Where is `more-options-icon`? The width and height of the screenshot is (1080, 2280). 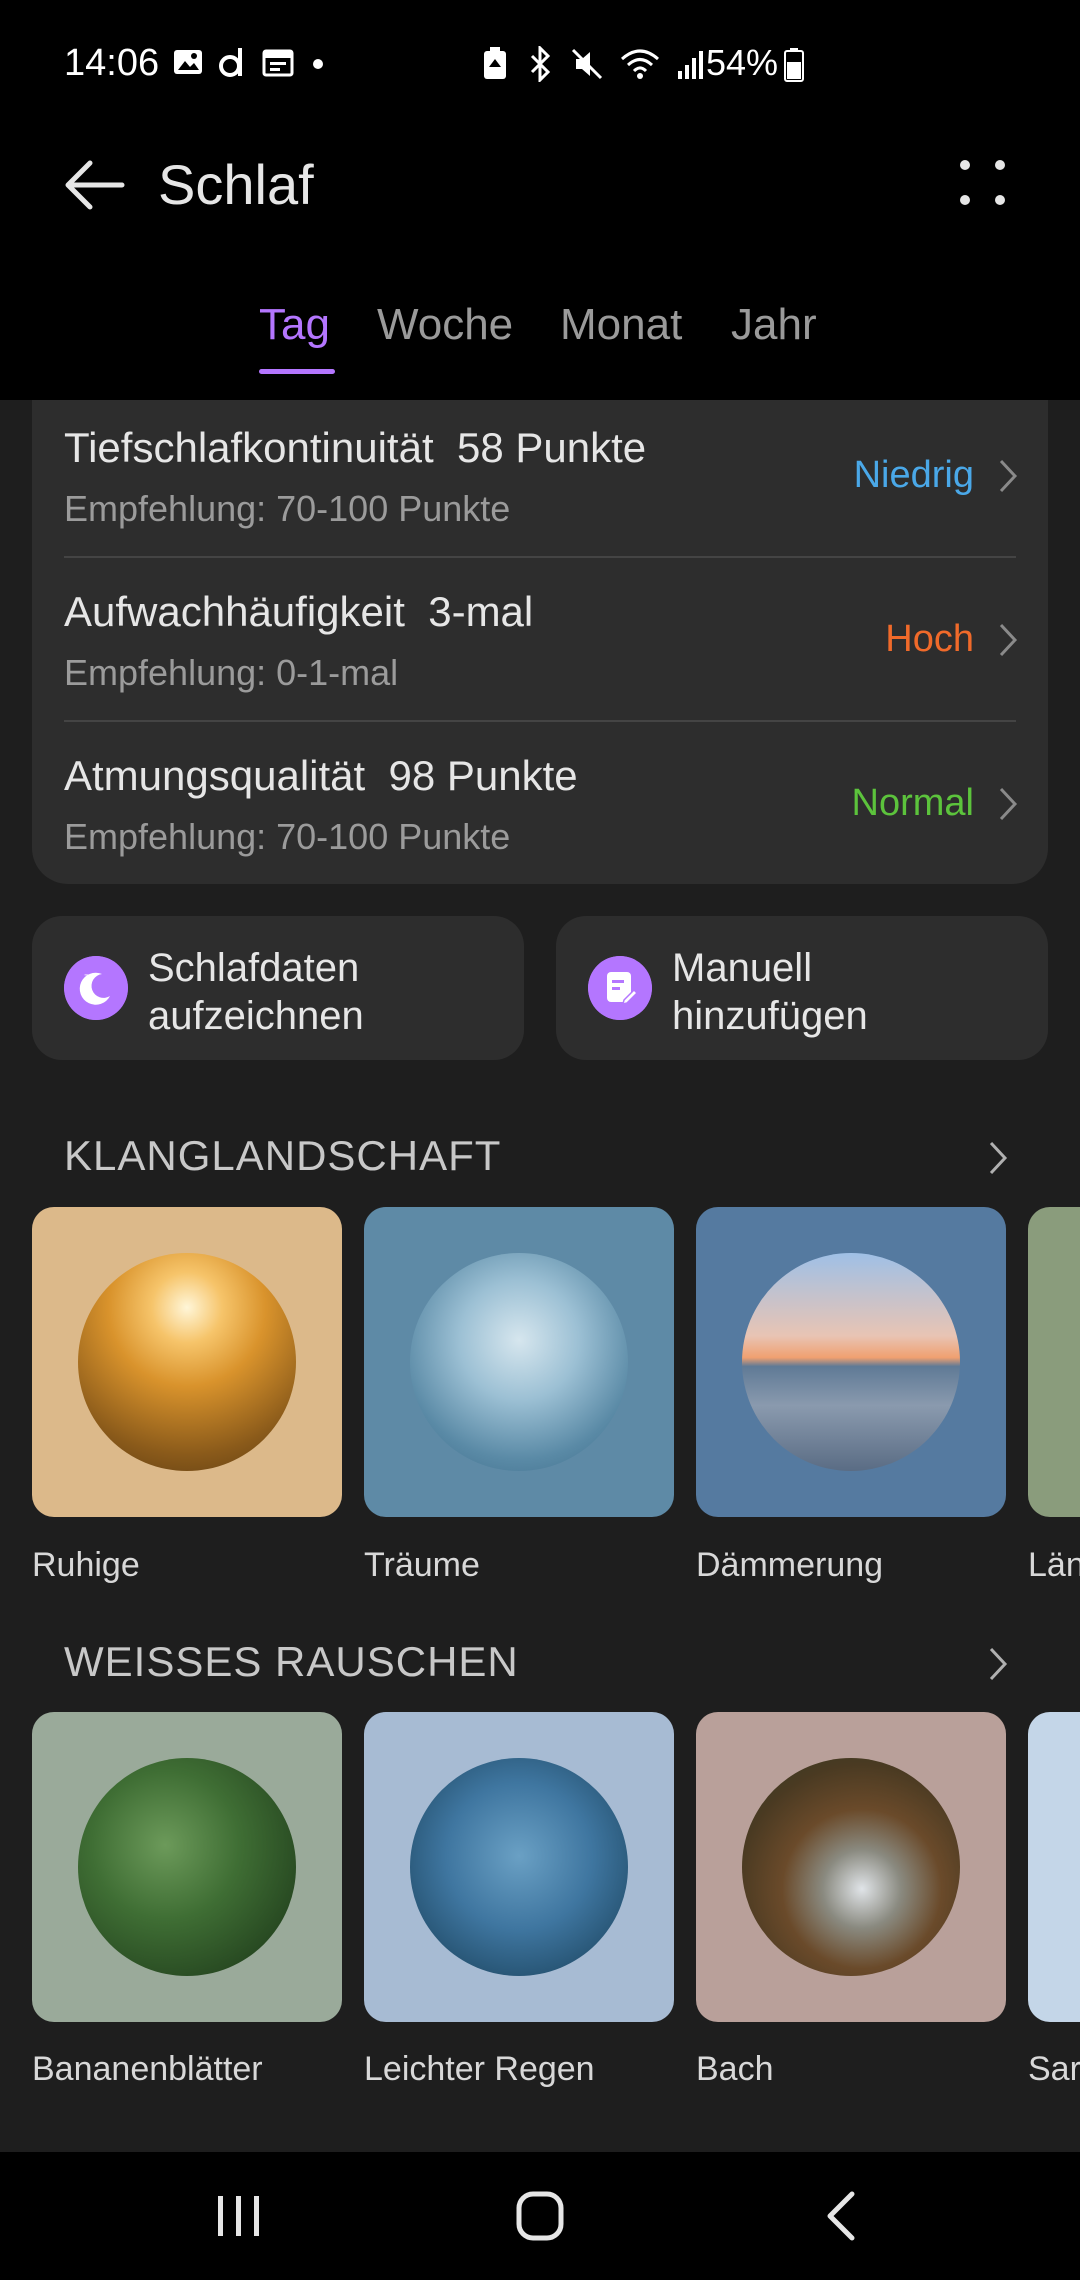
more-options-icon is located at coordinates (985, 185).